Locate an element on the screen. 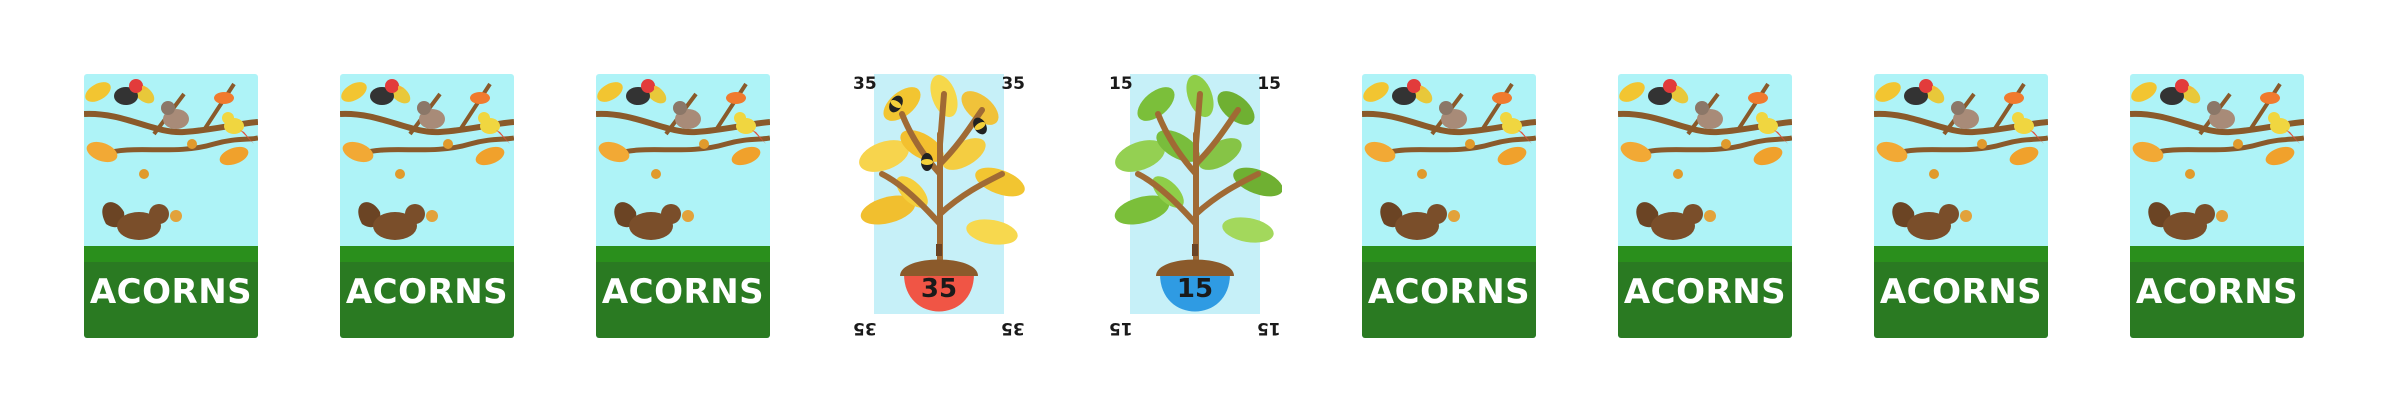  acorn-value: 15 is located at coordinates (1195, 289).